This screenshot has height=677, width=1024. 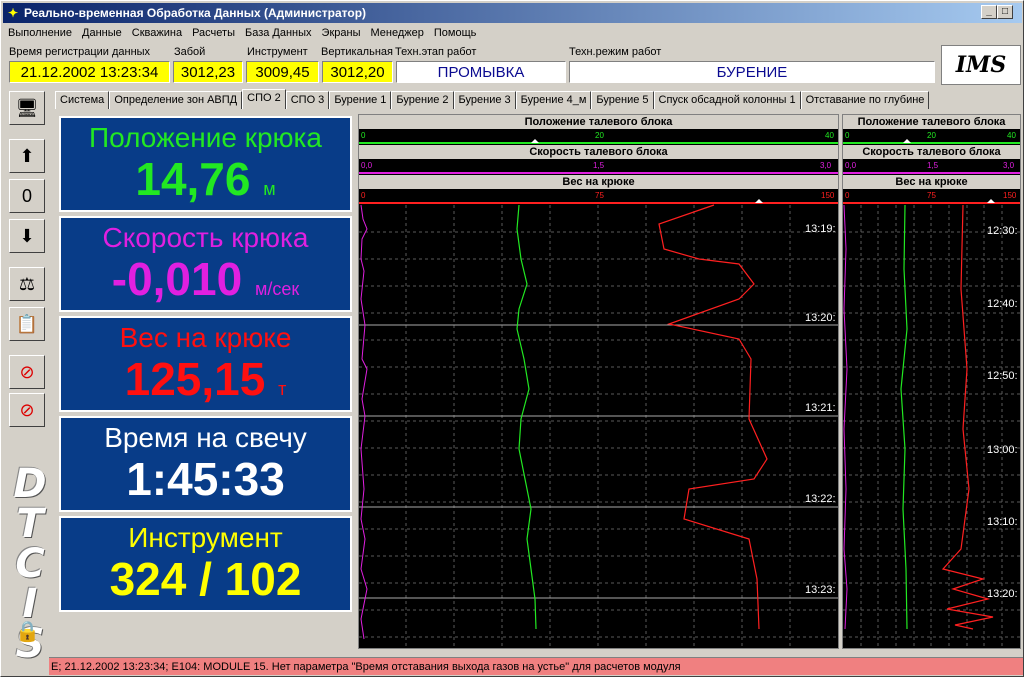 What do you see at coordinates (455, 33) in the screenshot?
I see `menu-item-help: Помощь` at bounding box center [455, 33].